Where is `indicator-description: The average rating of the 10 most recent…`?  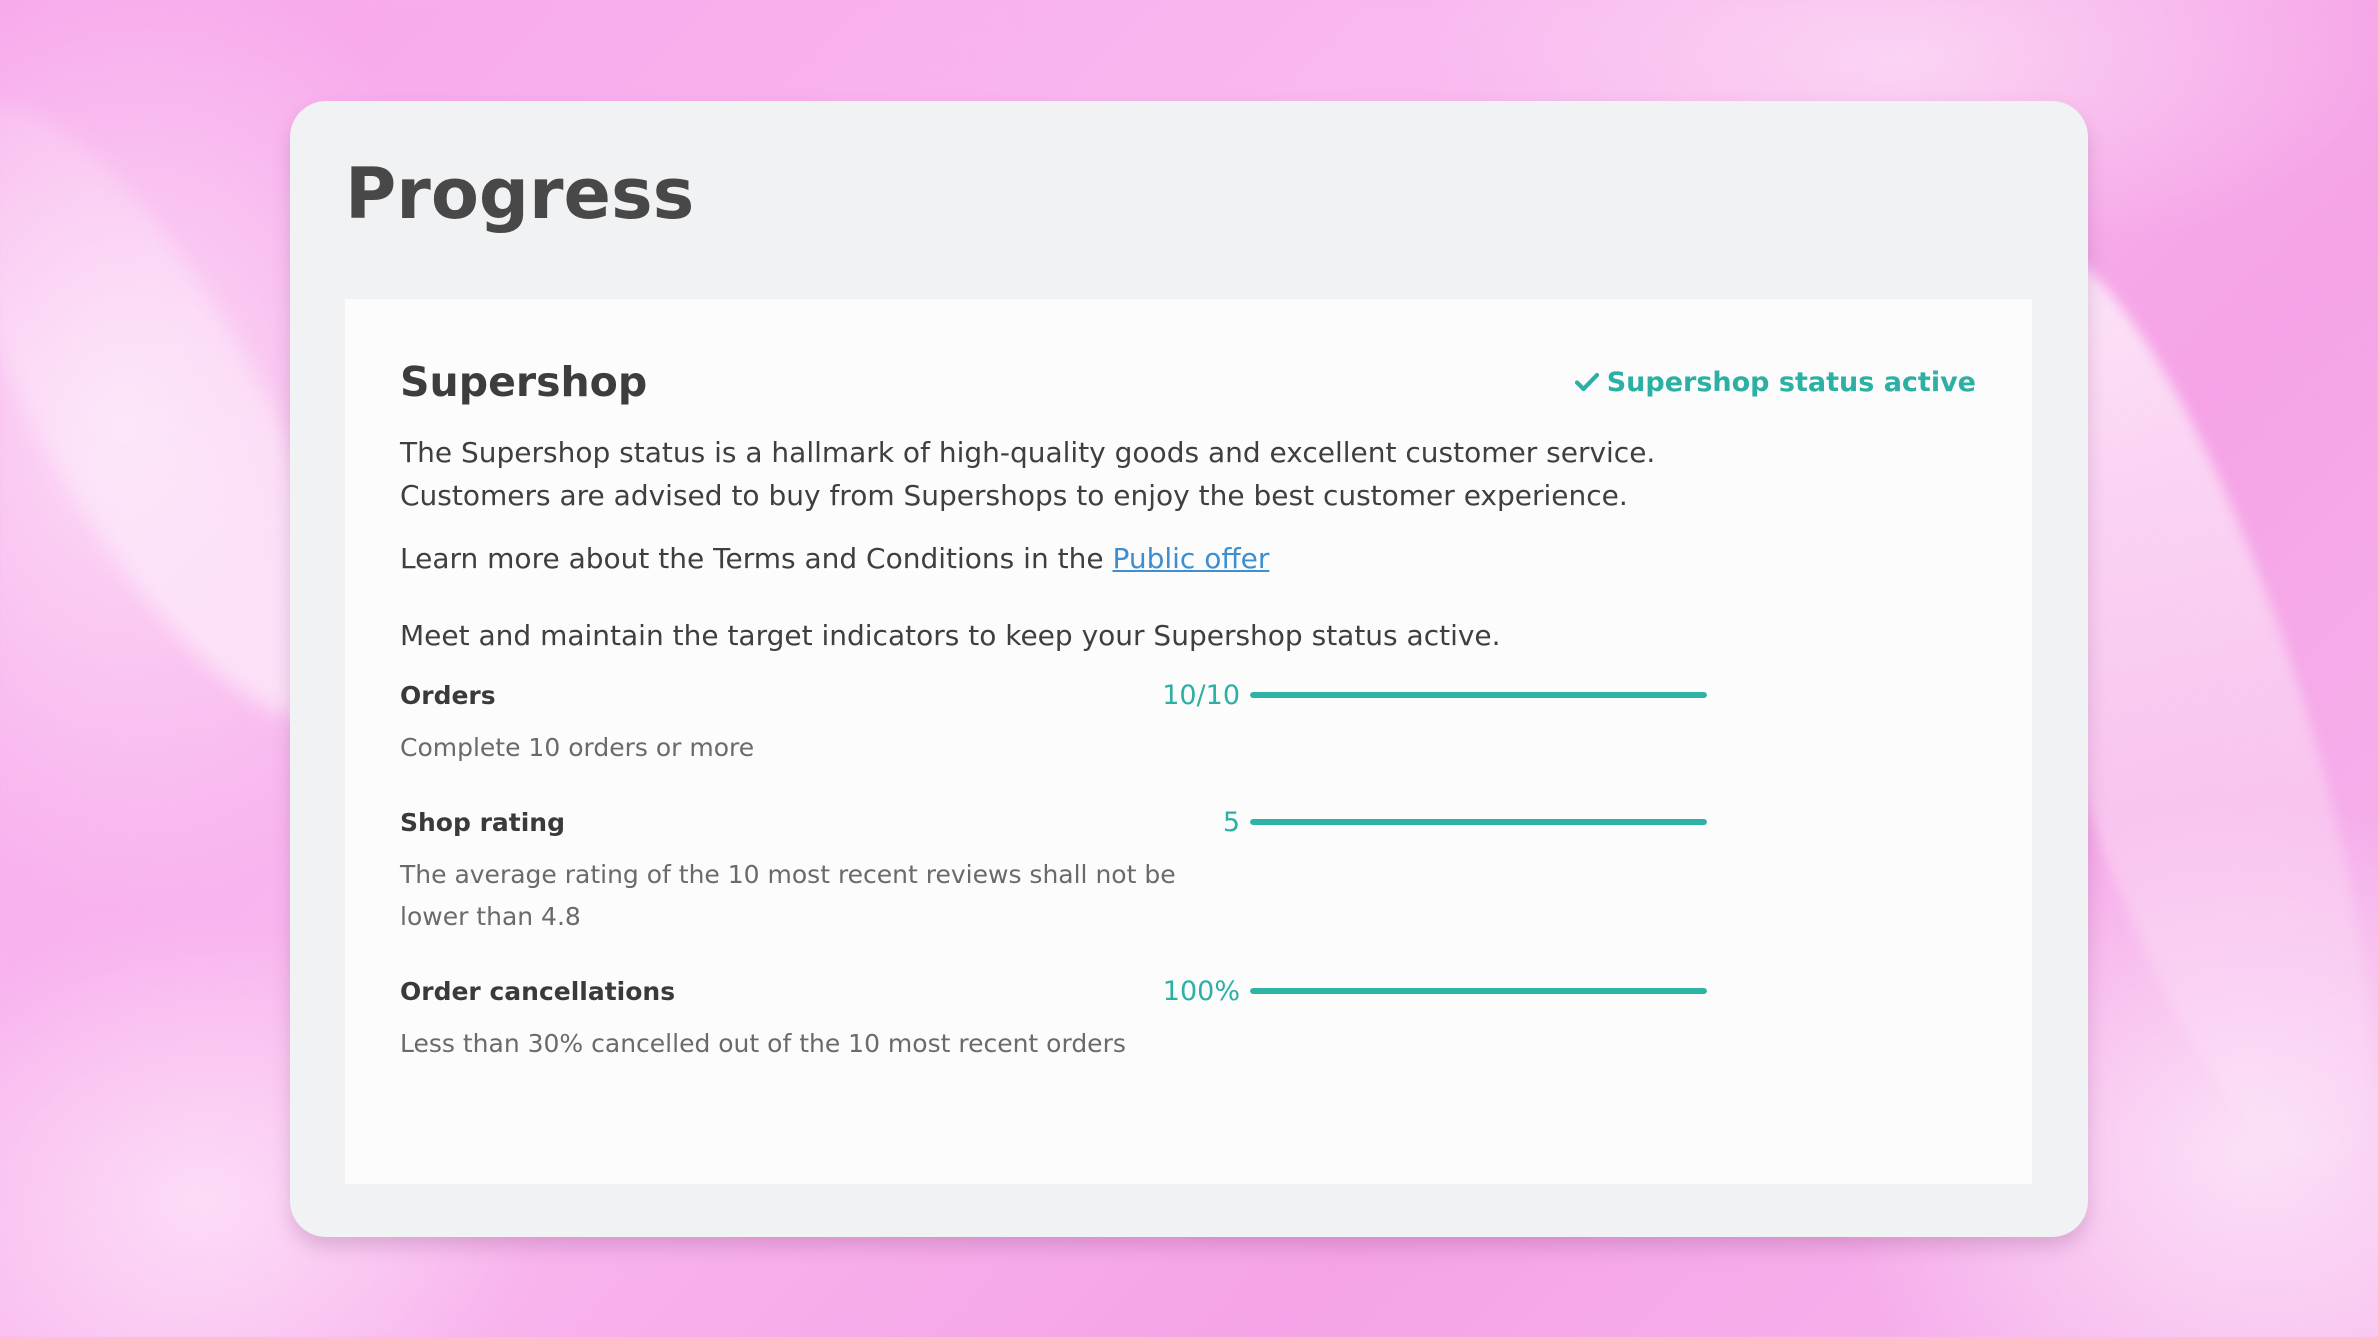 indicator-description: The average rating of the 10 most recent… is located at coordinates (788, 895).